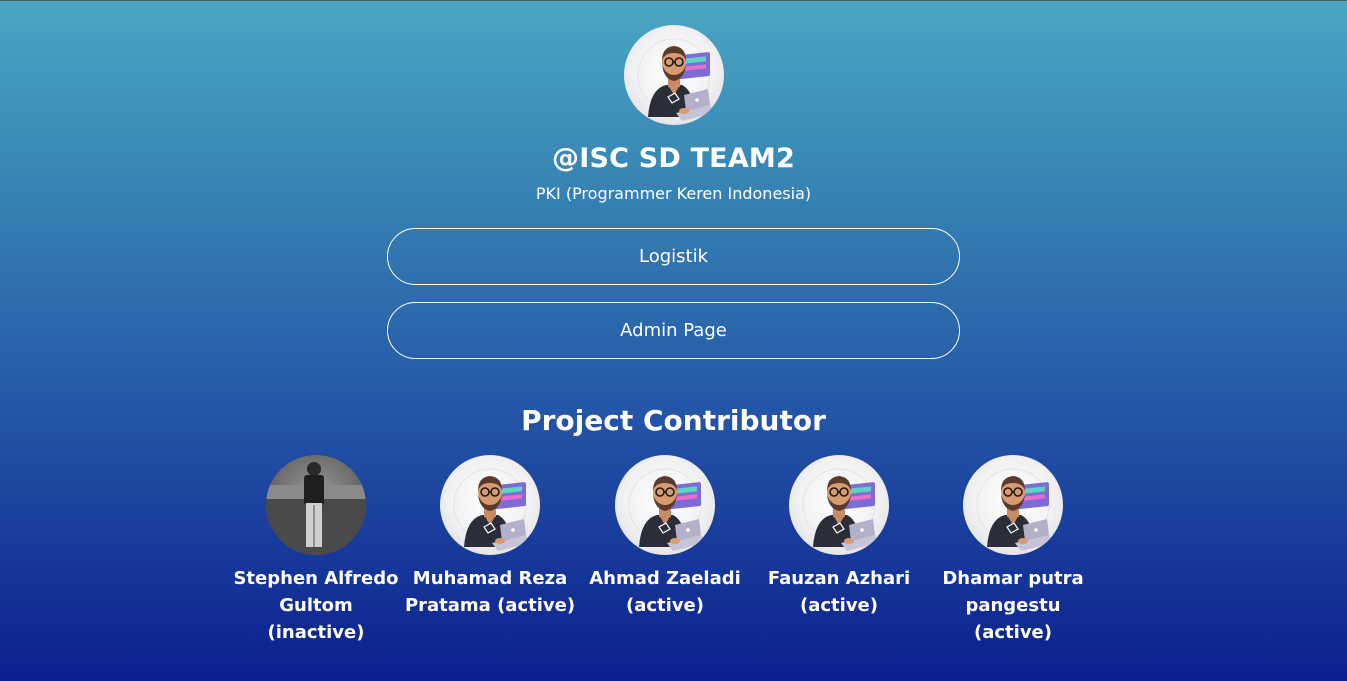 The height and width of the screenshot is (681, 1347). I want to click on profile-avatar, so click(673, 75).